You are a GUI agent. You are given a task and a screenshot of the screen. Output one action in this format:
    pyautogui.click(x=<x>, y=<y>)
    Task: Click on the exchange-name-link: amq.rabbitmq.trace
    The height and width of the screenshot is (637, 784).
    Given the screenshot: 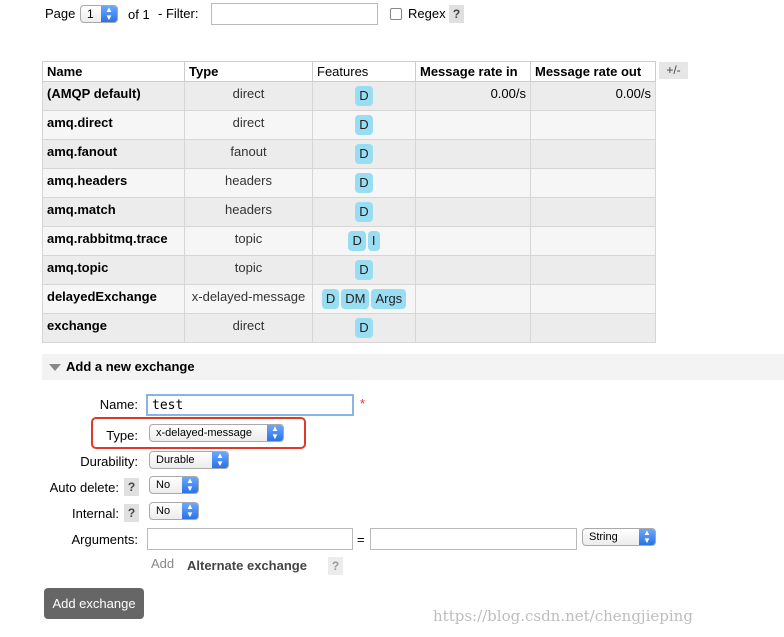 What is the action you would take?
    pyautogui.click(x=113, y=241)
    